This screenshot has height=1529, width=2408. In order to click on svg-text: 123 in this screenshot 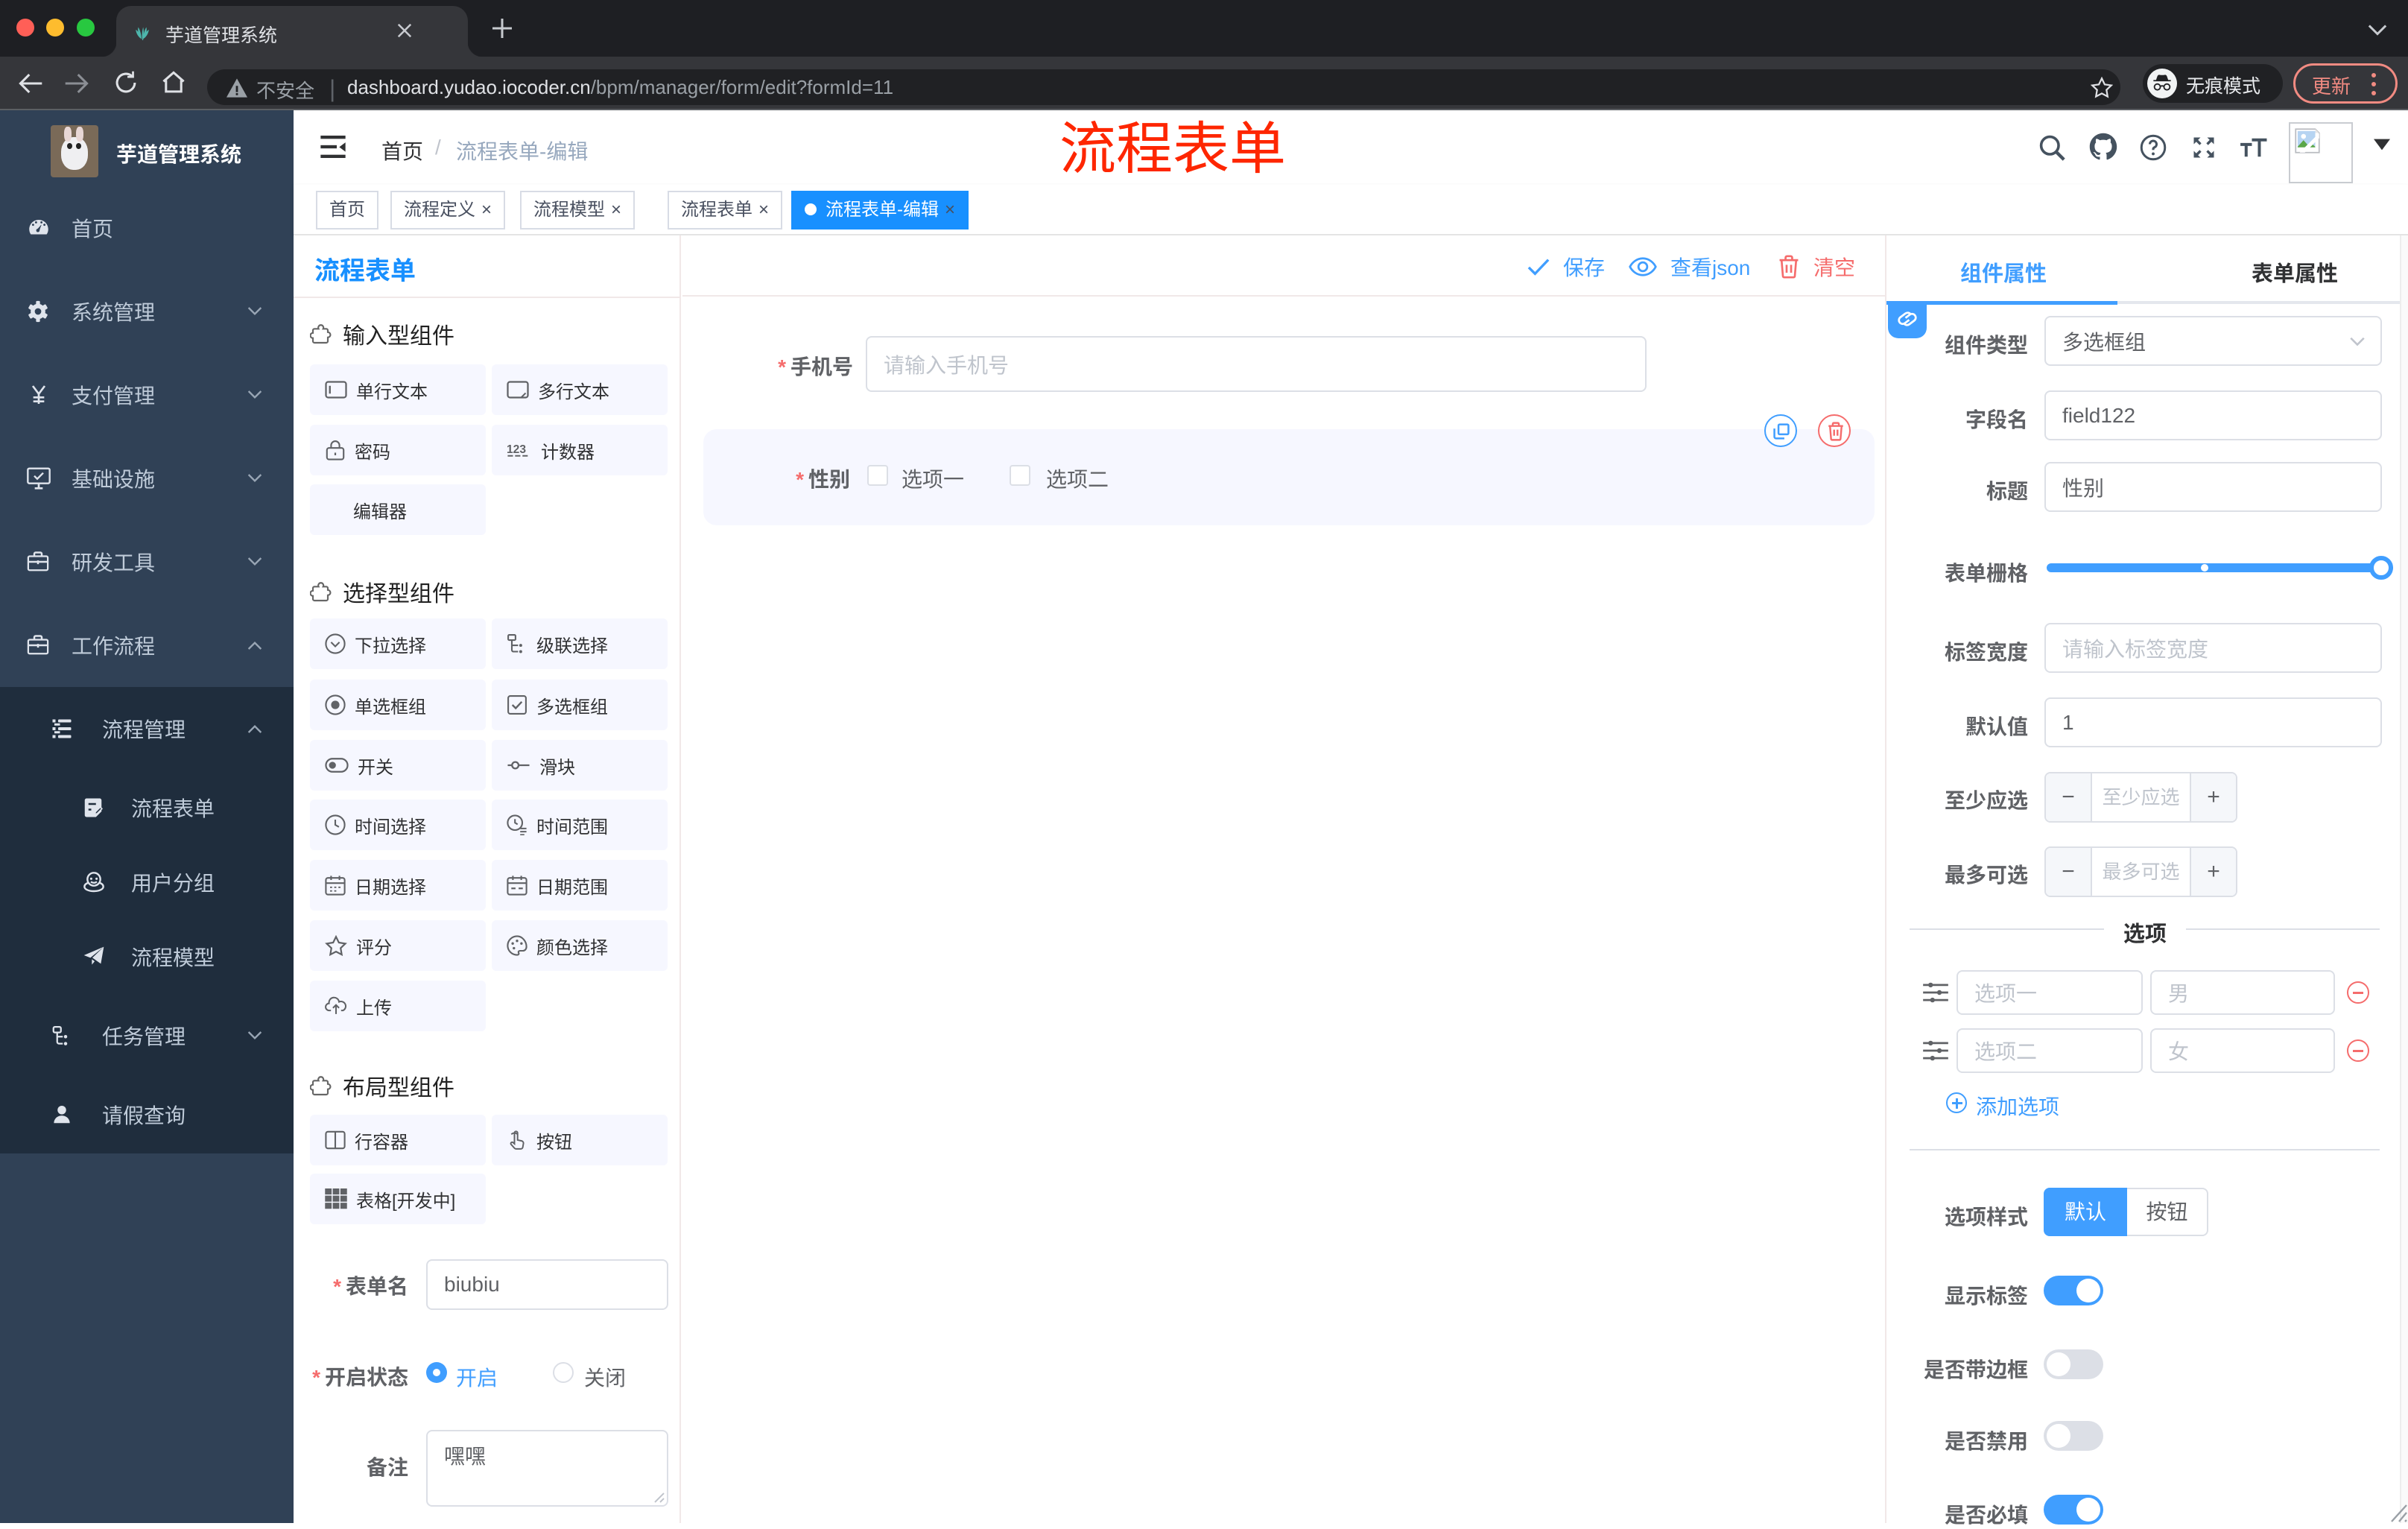, I will do `click(516, 449)`.